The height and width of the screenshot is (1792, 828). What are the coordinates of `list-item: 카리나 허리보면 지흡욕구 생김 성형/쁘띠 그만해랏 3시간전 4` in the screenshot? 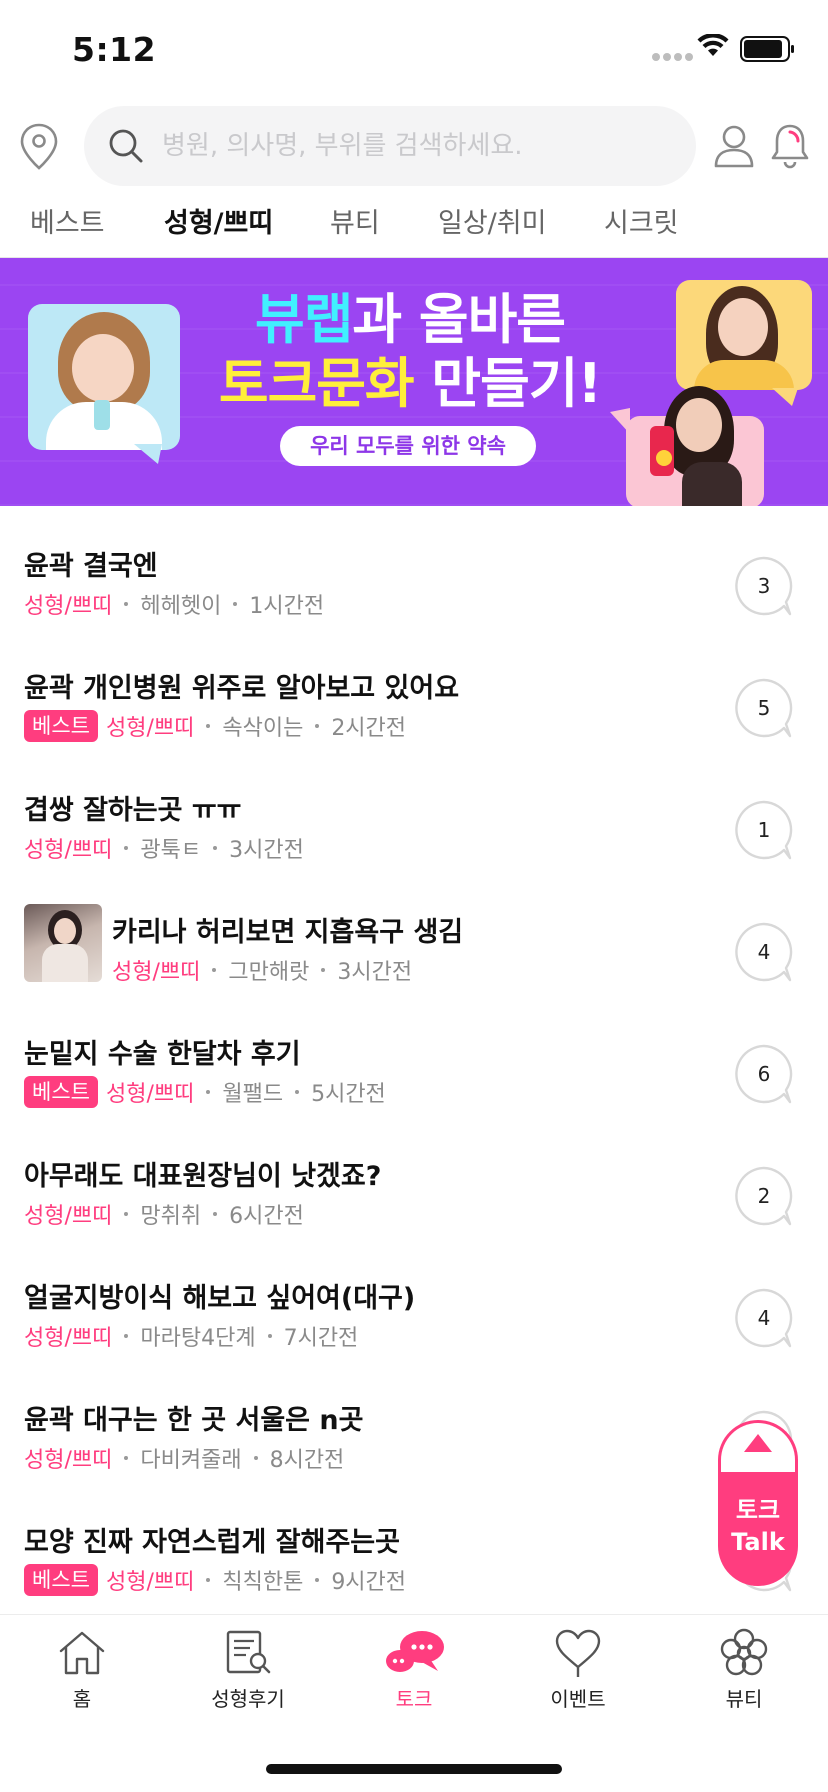 It's located at (414, 933).